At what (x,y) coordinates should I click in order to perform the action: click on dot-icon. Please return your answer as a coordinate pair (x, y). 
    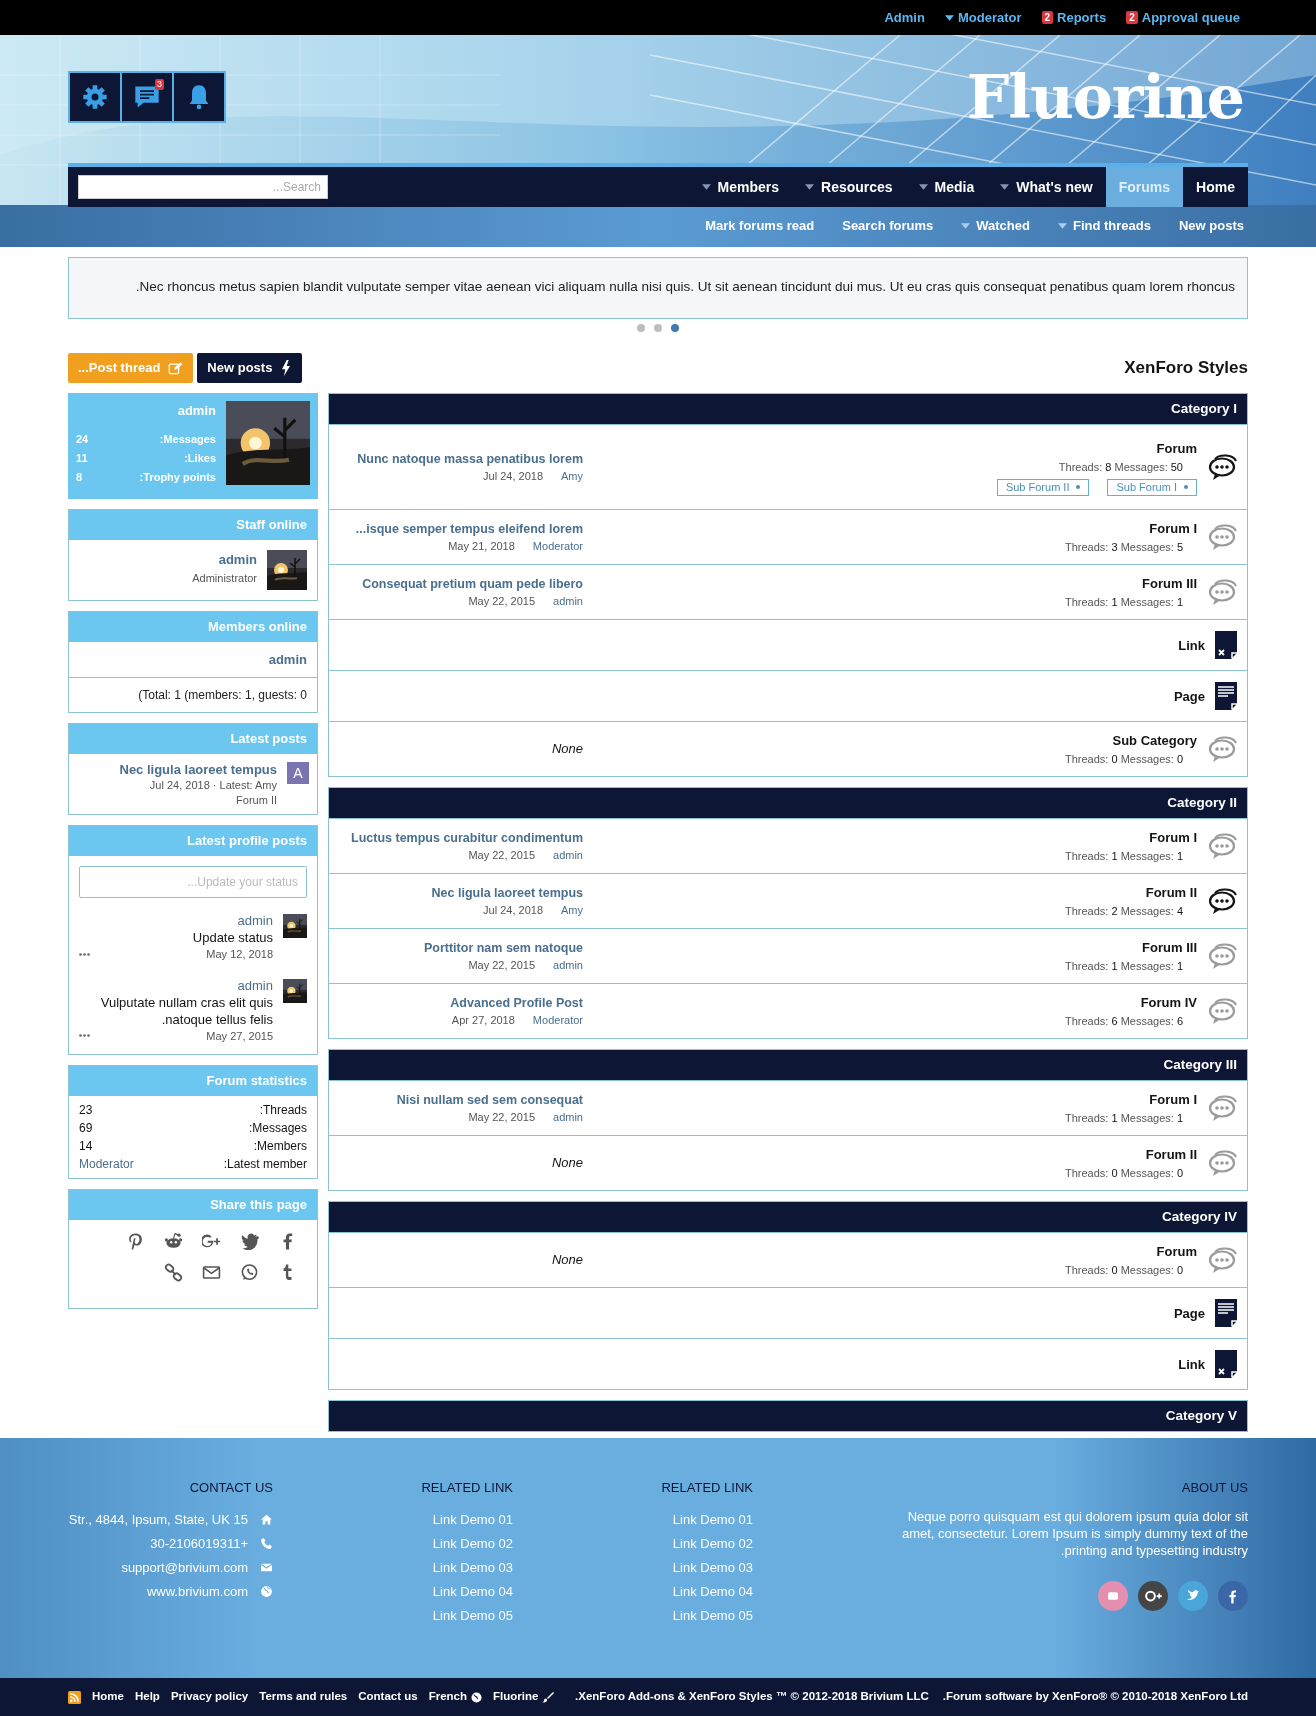
    Looking at the image, I should click on (1186, 487).